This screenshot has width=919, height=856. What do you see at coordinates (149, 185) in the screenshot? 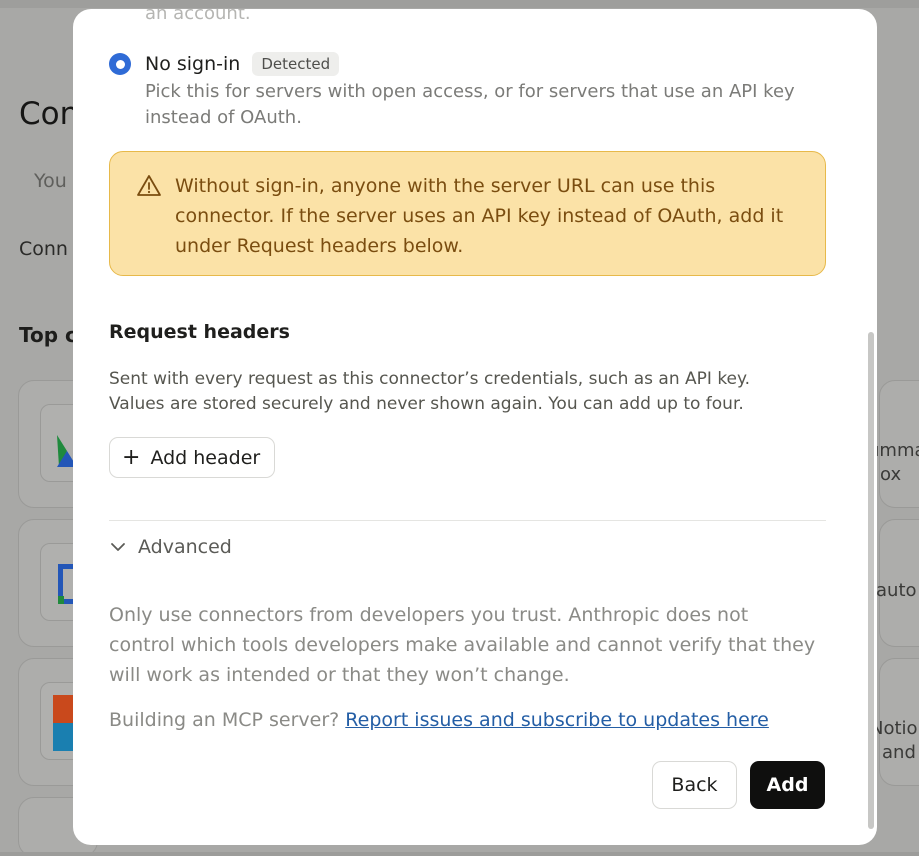
I see `warning-icon` at bounding box center [149, 185].